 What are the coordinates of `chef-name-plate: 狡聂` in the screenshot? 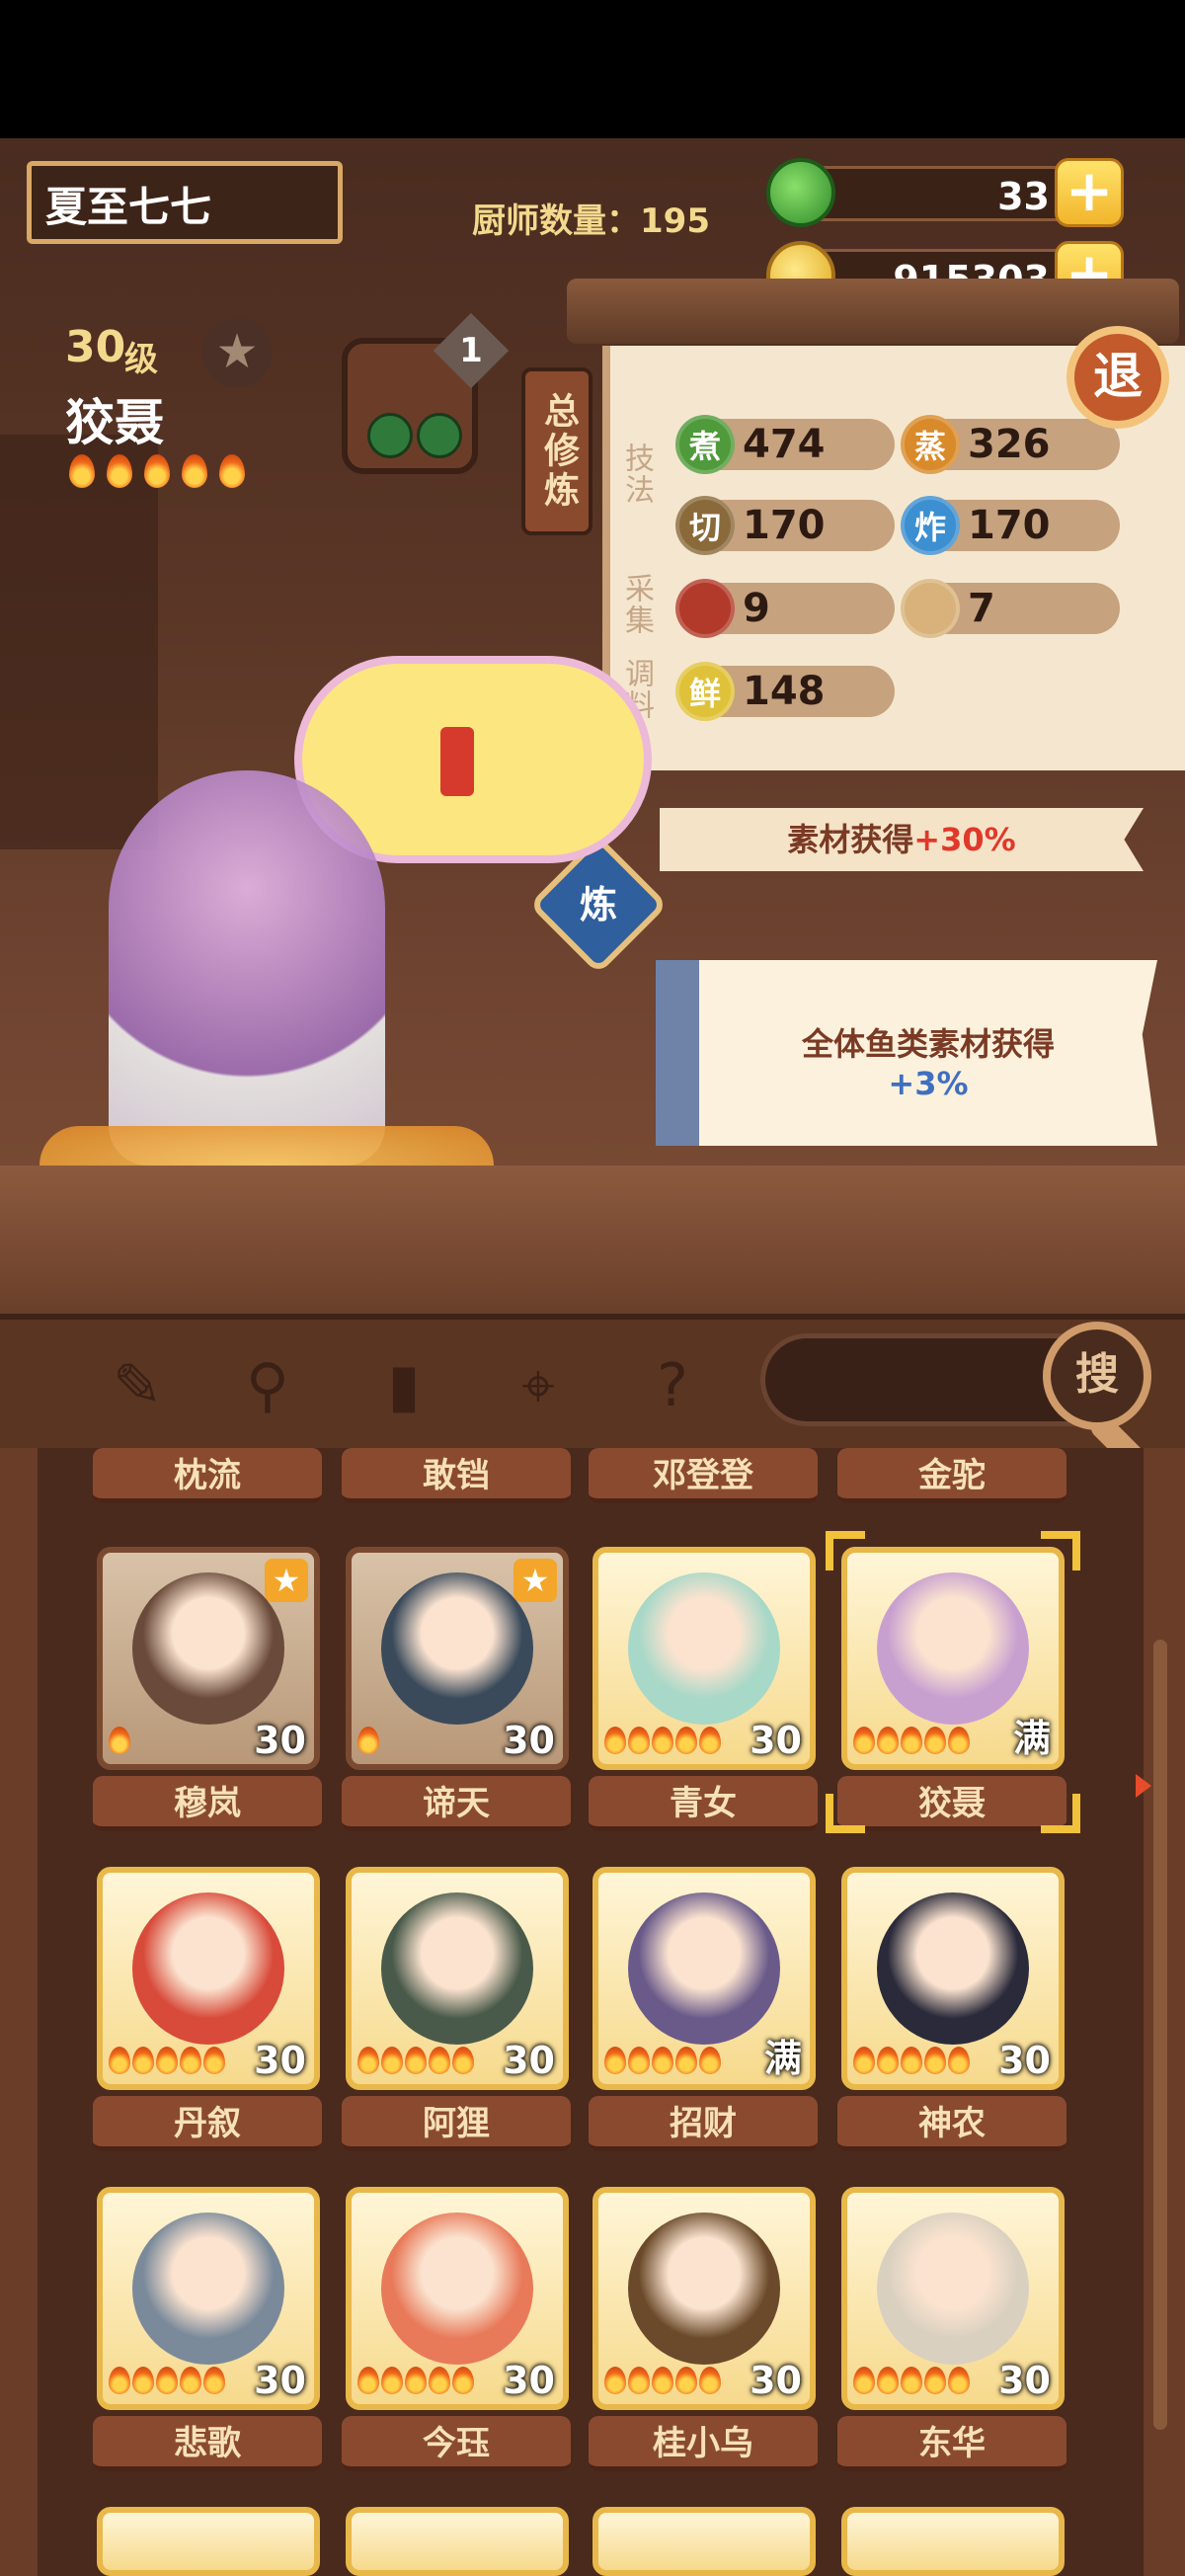 It's located at (952, 1803).